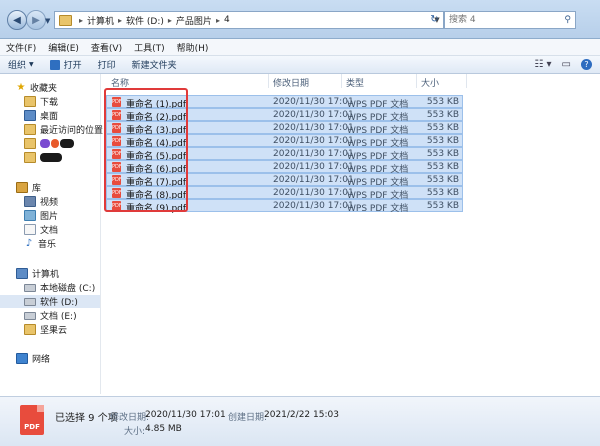 The height and width of the screenshot is (446, 600). Describe the element at coordinates (22, 187) in the screenshot. I see `library-icon` at that location.